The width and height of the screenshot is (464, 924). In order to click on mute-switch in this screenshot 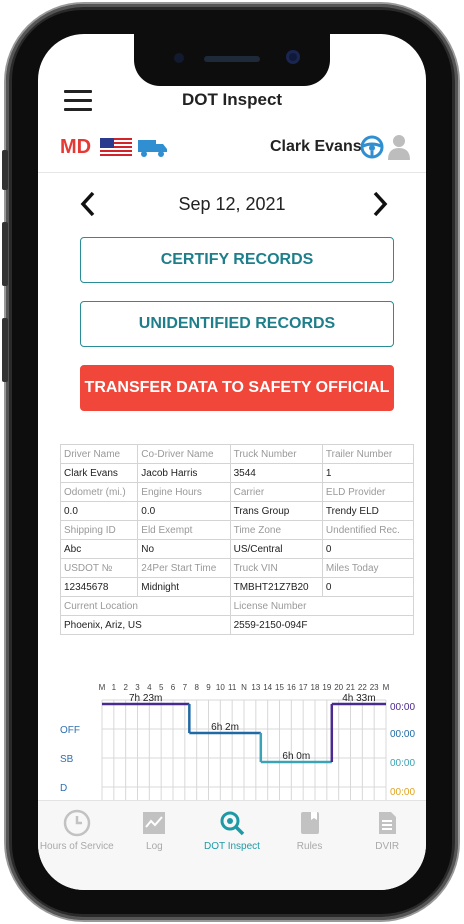, I will do `click(5, 170)`.